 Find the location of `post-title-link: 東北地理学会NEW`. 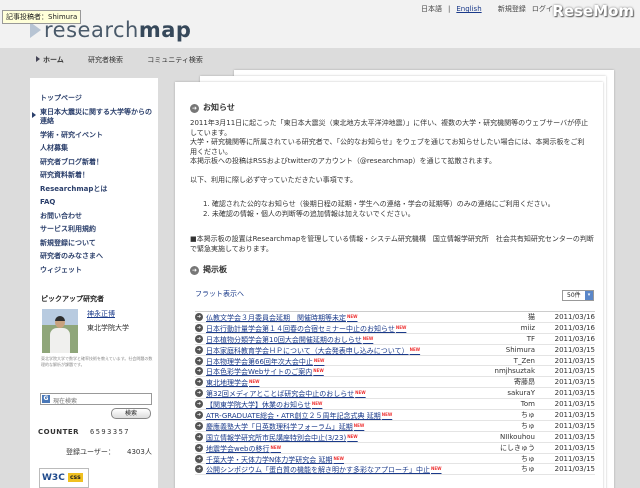

post-title-link: 東北地理学会NEW is located at coordinates (233, 382).